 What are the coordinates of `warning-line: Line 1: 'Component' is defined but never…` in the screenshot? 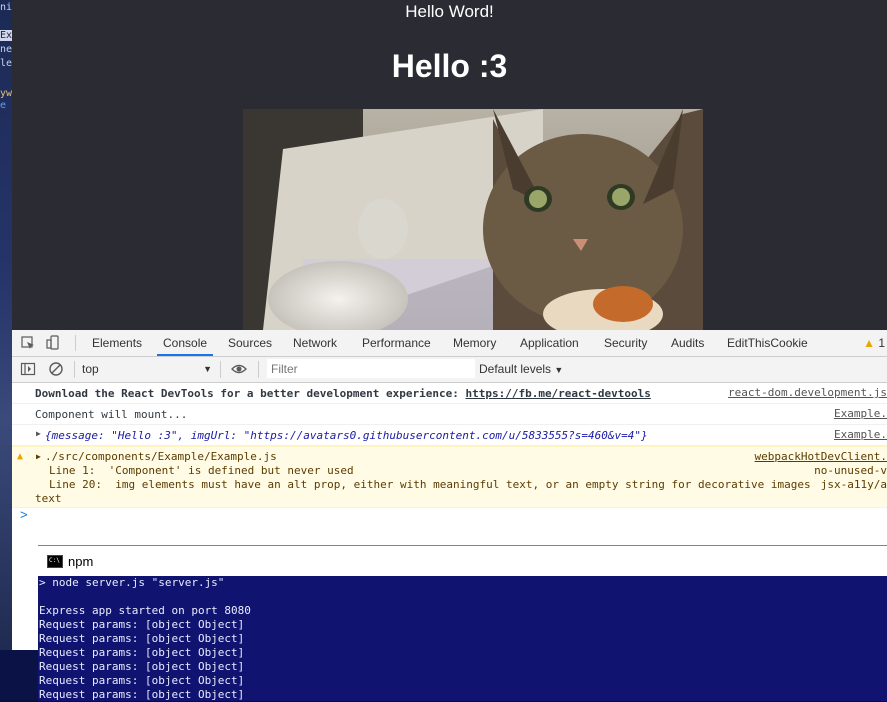 It's located at (201, 470).